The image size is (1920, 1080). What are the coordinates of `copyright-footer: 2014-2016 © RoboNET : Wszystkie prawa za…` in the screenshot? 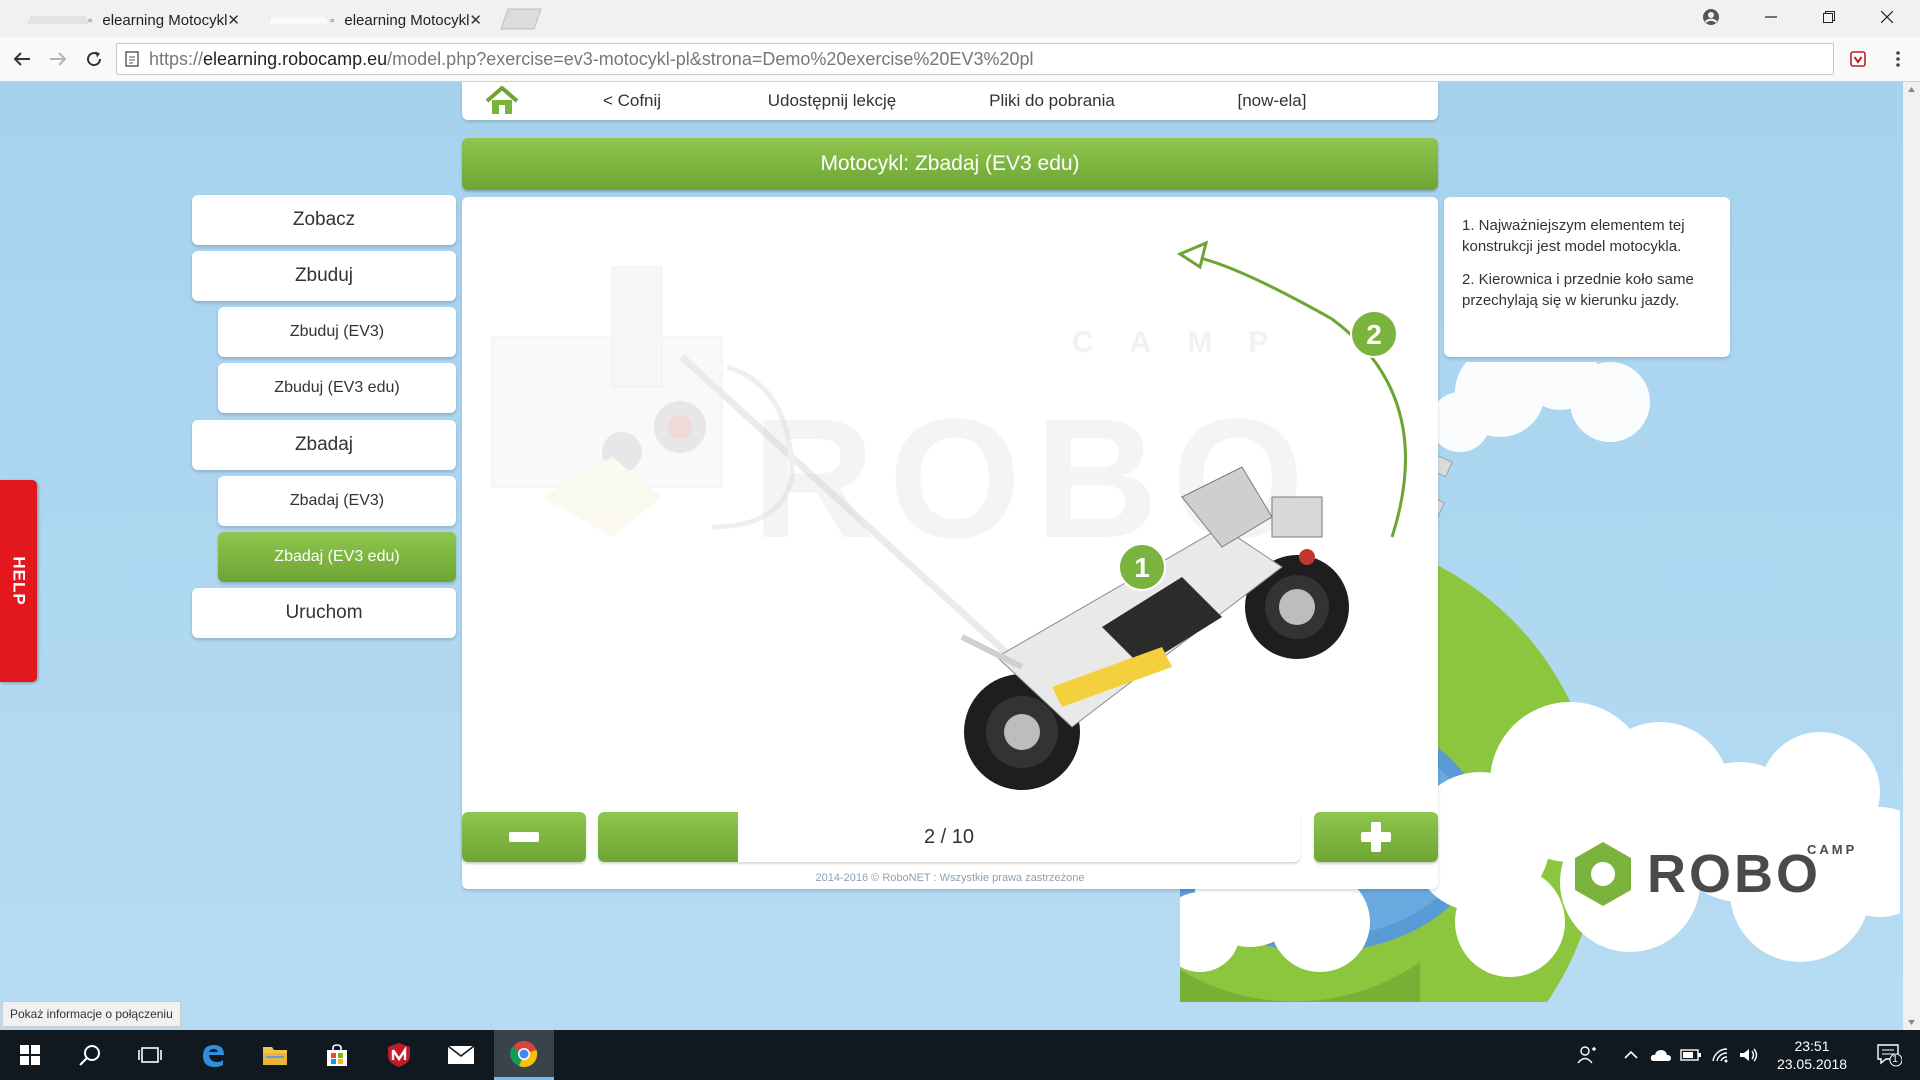 It's located at (950, 878).